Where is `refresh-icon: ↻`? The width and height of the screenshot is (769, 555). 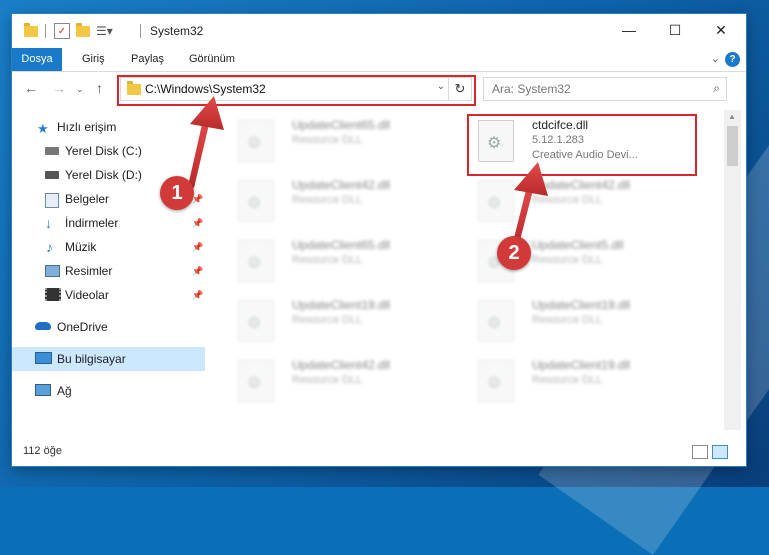
refresh-icon: ↻ is located at coordinates (459, 89).